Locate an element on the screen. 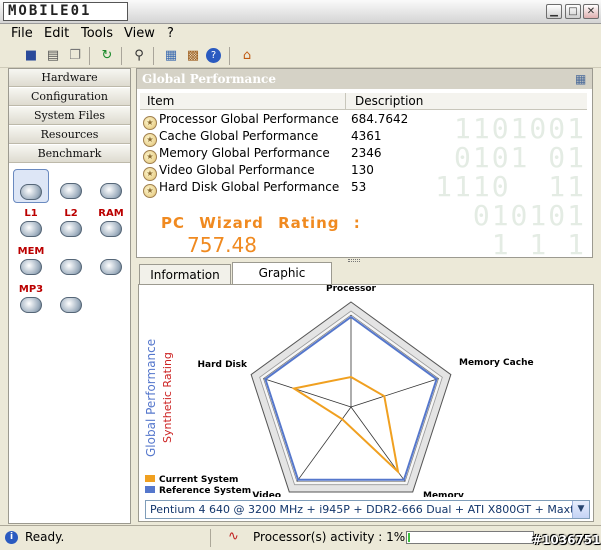 The height and width of the screenshot is (550, 601). multimedia-benchmark-icon is located at coordinates (71, 300).